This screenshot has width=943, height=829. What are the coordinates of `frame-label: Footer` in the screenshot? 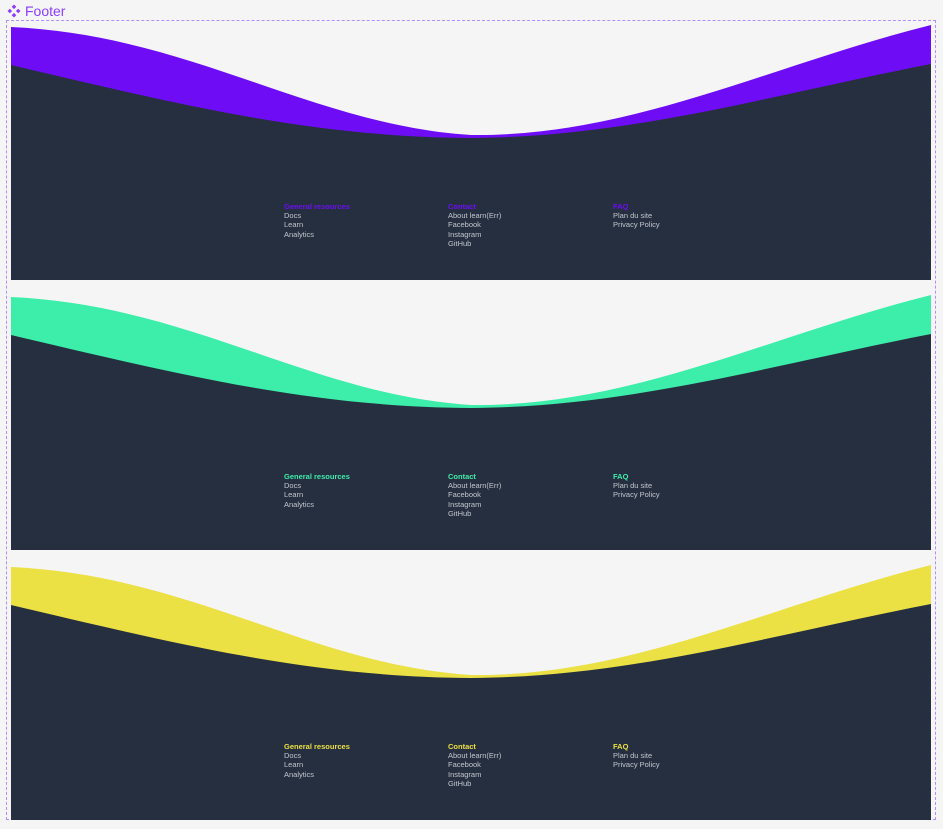 It's located at (36, 11).